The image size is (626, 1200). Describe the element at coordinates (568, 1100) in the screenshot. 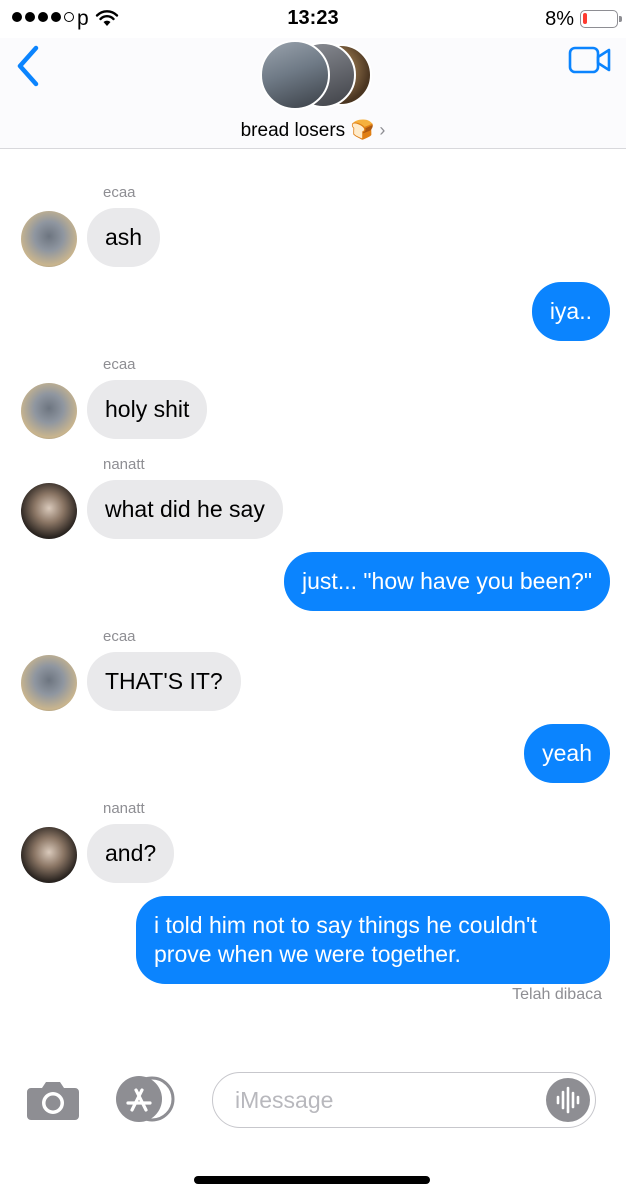

I see `audio-message-icon` at that location.